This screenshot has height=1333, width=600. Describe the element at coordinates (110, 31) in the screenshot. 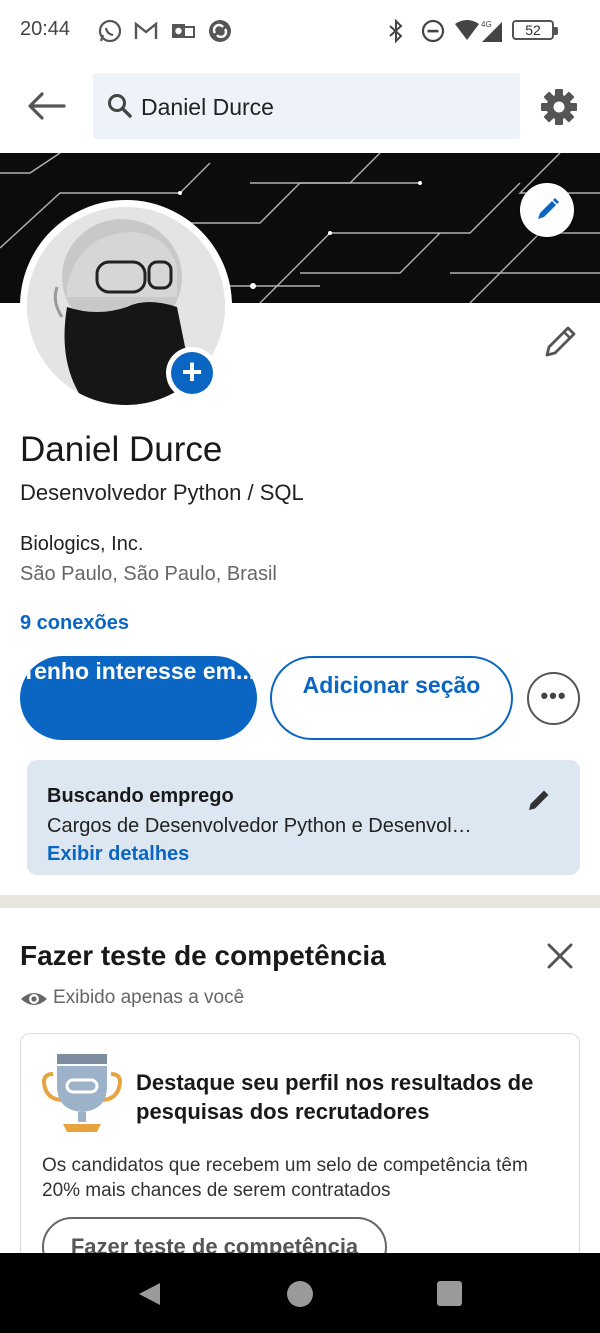

I see `whatsapp-icon` at that location.